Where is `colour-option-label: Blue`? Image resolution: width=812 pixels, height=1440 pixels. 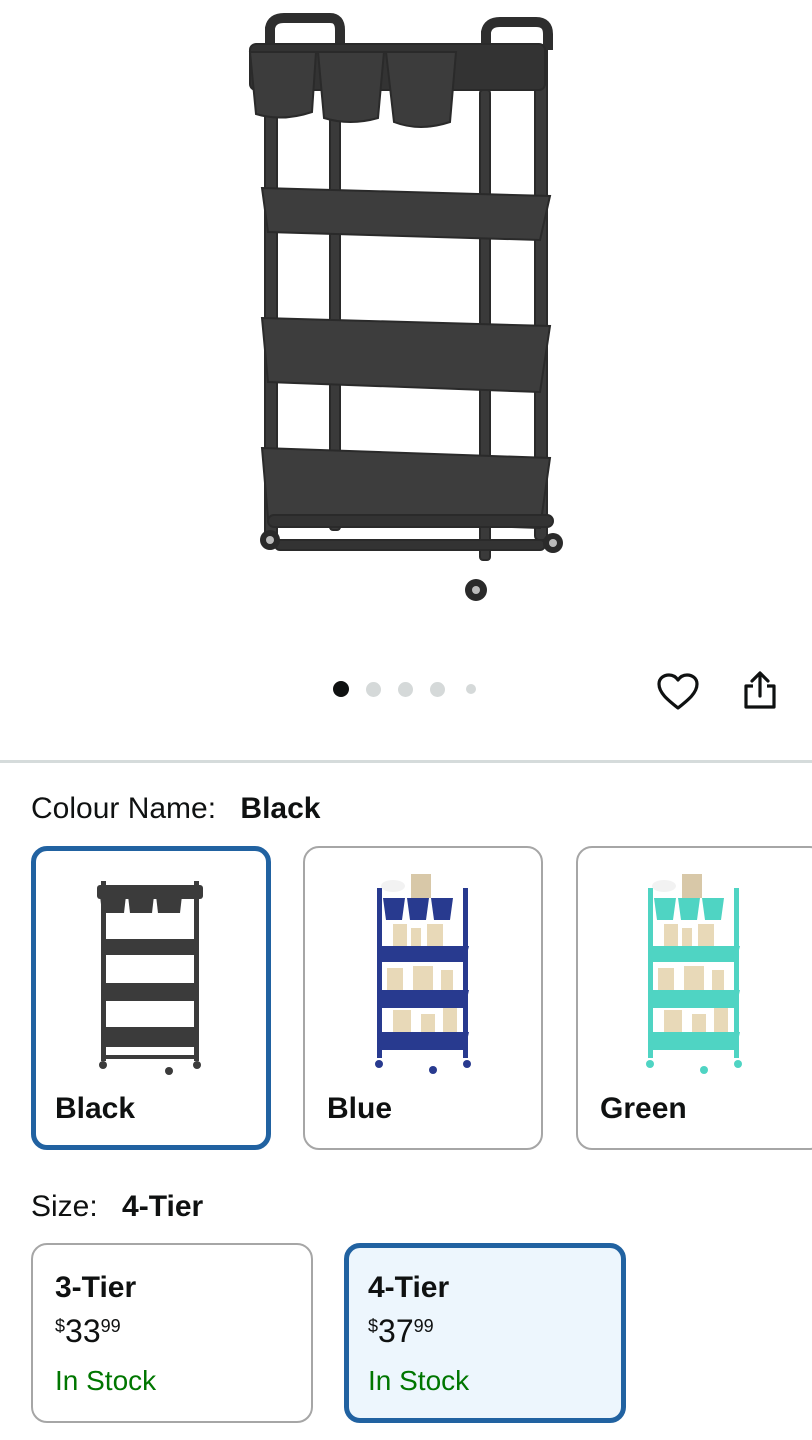
colour-option-label: Blue is located at coordinates (360, 1108).